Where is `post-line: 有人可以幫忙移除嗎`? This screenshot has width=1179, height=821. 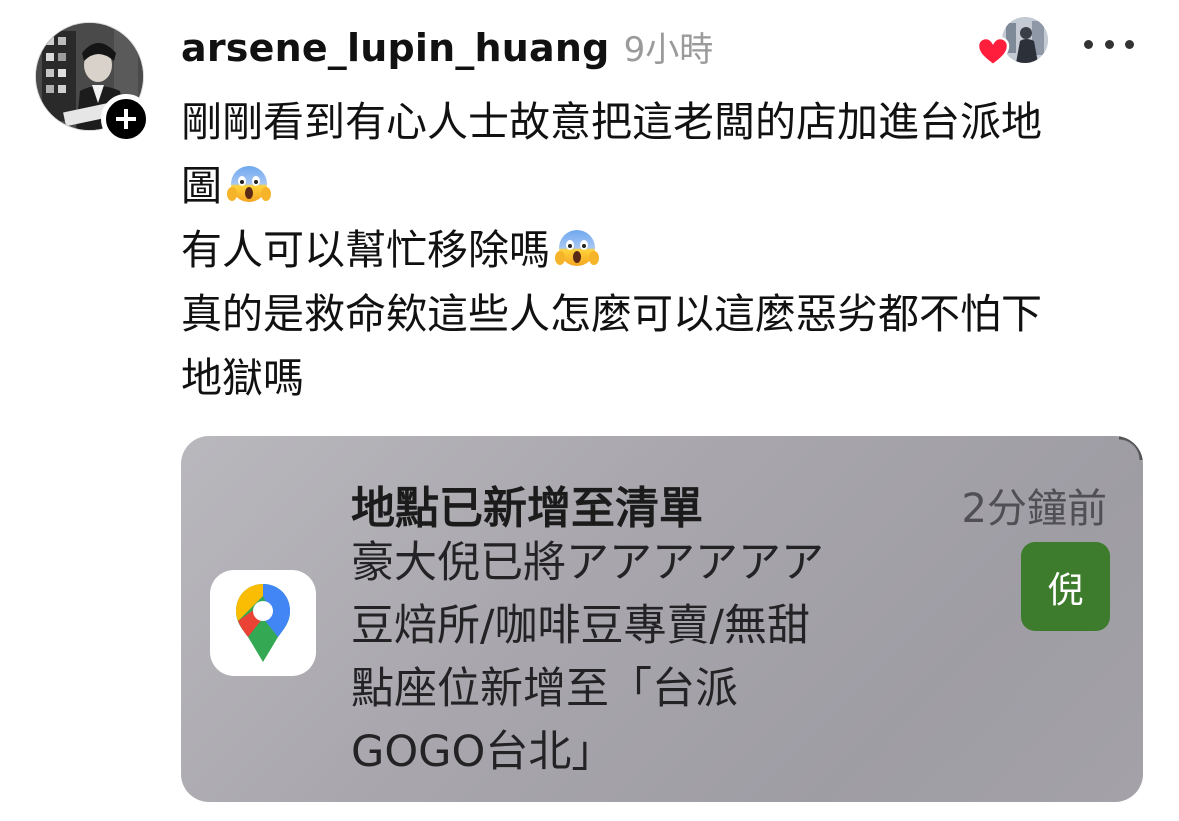 post-line: 有人可以幫忙移除嗎 is located at coordinates (656, 250).